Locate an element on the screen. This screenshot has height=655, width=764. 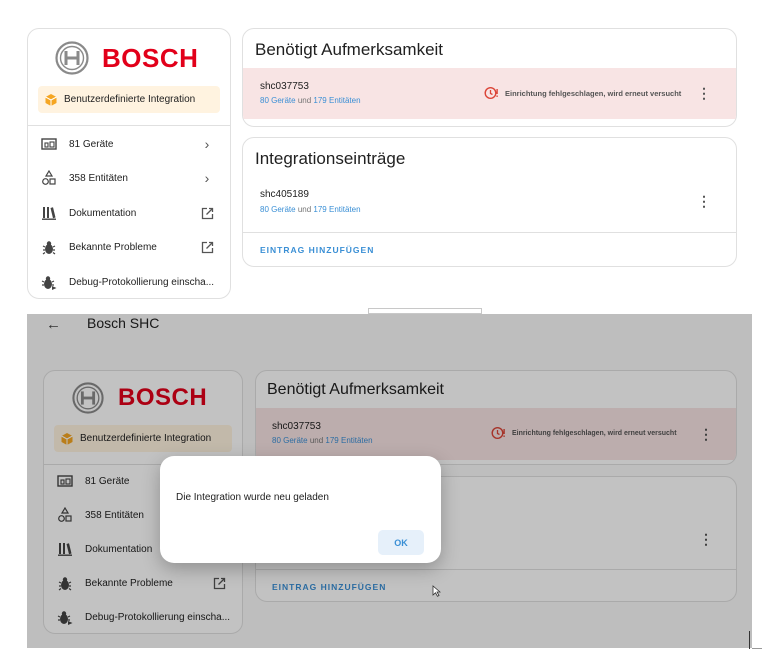
attention-entry-name: shc037753 is located at coordinates (284, 86).